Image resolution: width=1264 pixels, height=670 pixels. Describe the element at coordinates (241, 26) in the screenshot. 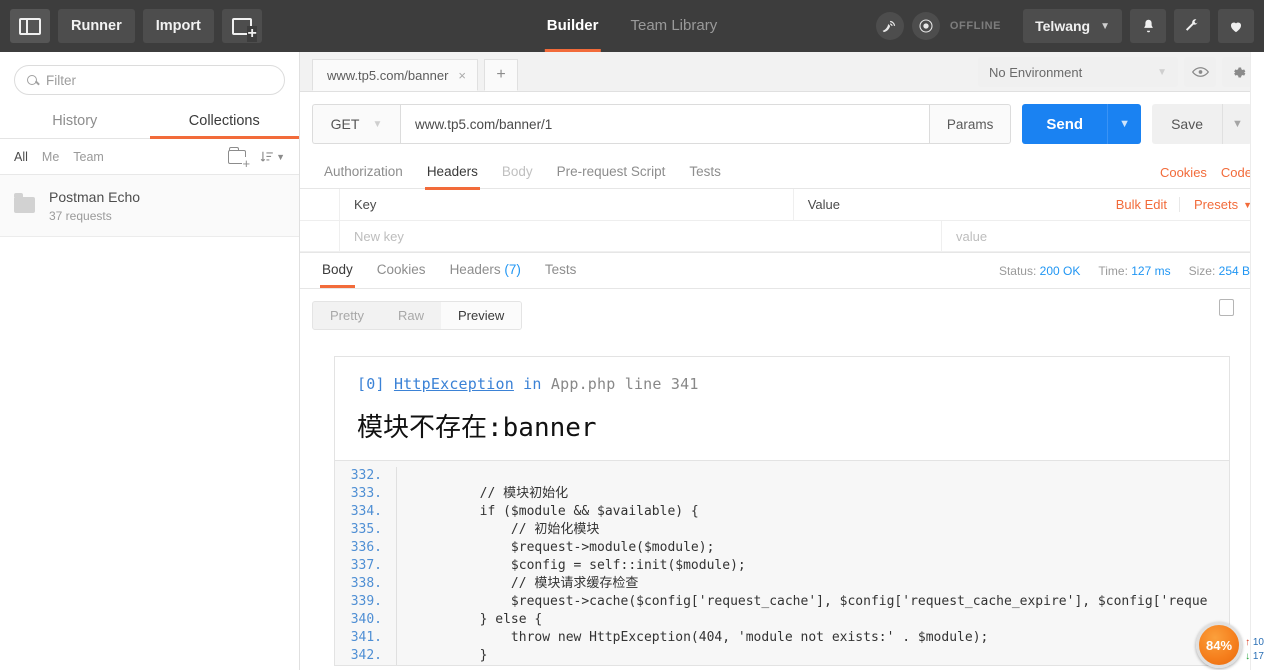

I see `new-window-button` at that location.